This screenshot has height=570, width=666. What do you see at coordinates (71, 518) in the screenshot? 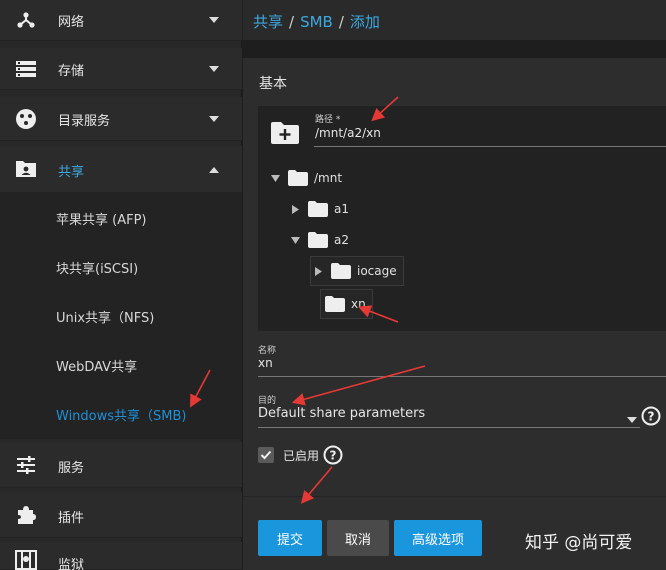
I see `sidebar-item-label: 插件` at bounding box center [71, 518].